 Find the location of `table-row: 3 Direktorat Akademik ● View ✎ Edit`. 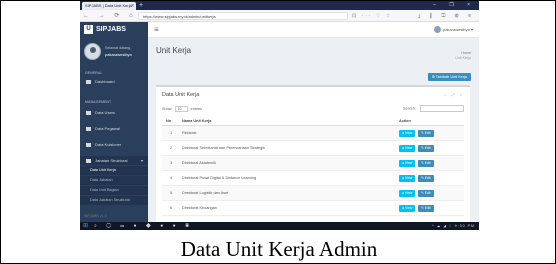

table-row: 3 Direktorat Akademik ● View ✎ Edit is located at coordinates (313, 163).